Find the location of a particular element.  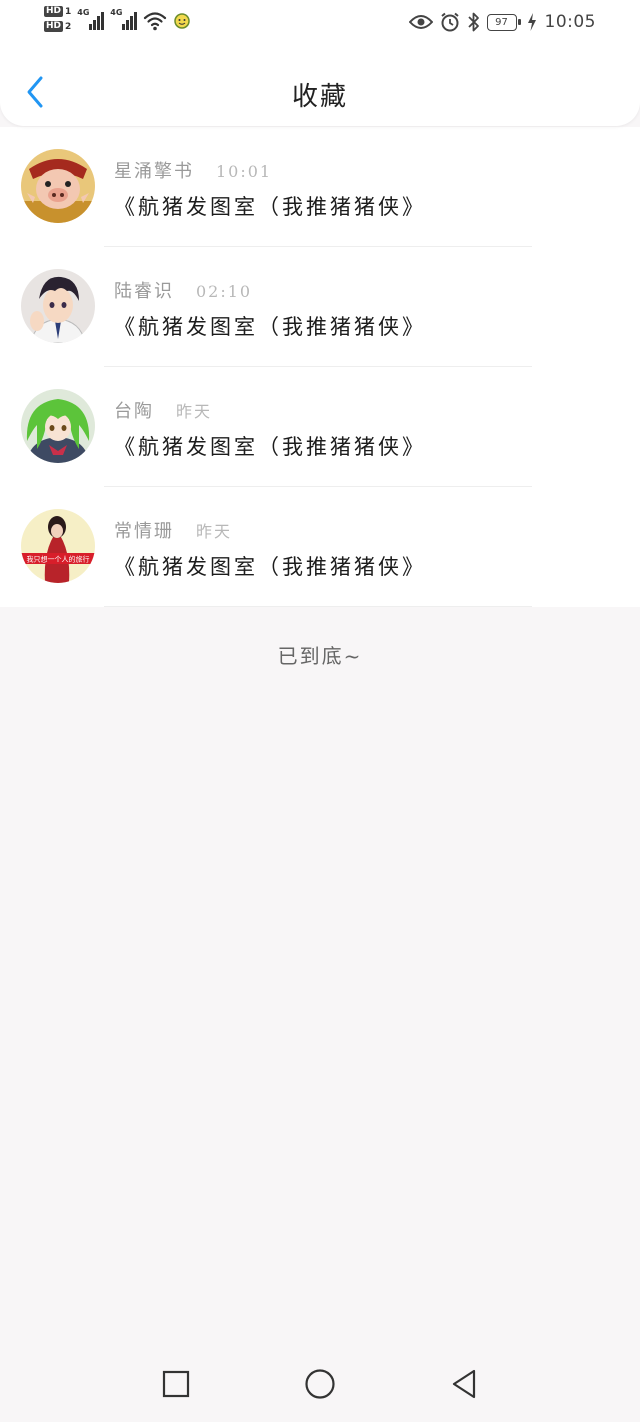

square-icon is located at coordinates (176, 1384).